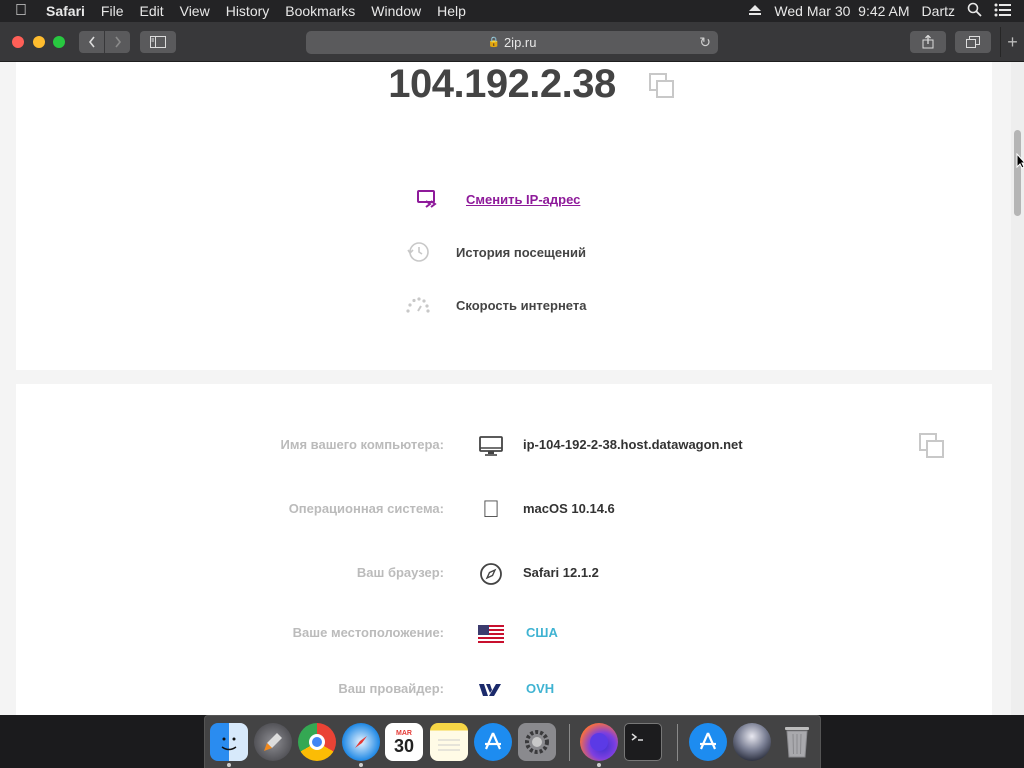 This screenshot has width=1024, height=768. Describe the element at coordinates (512, 690) in the screenshot. I see `info-row-provider: Ваш провайдер: OVH` at that location.